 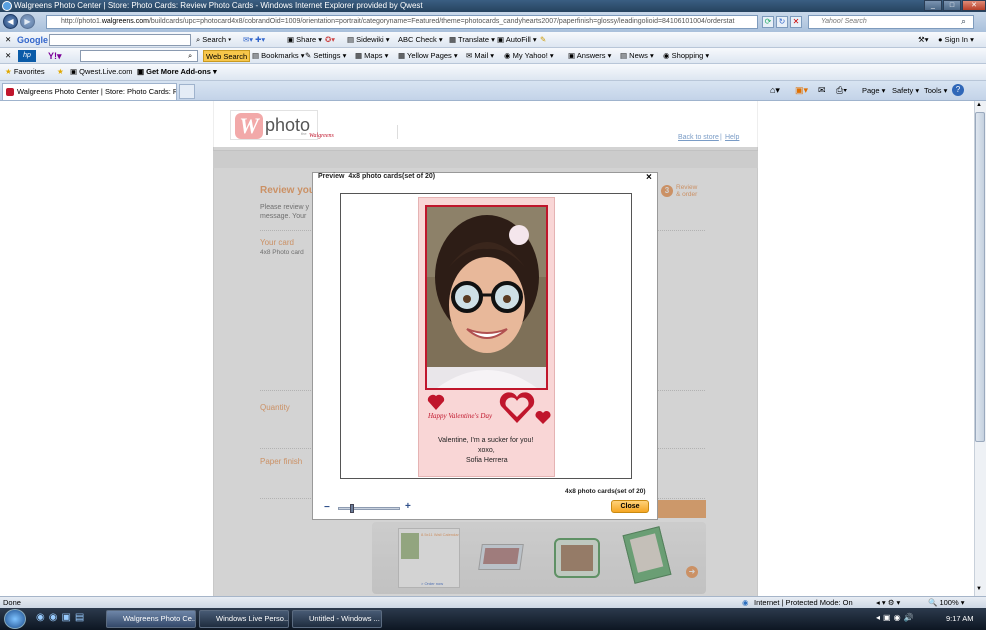 I want to click on my-yahoo-button: ◉ My Yahoo! ▾, so click(x=529, y=56).